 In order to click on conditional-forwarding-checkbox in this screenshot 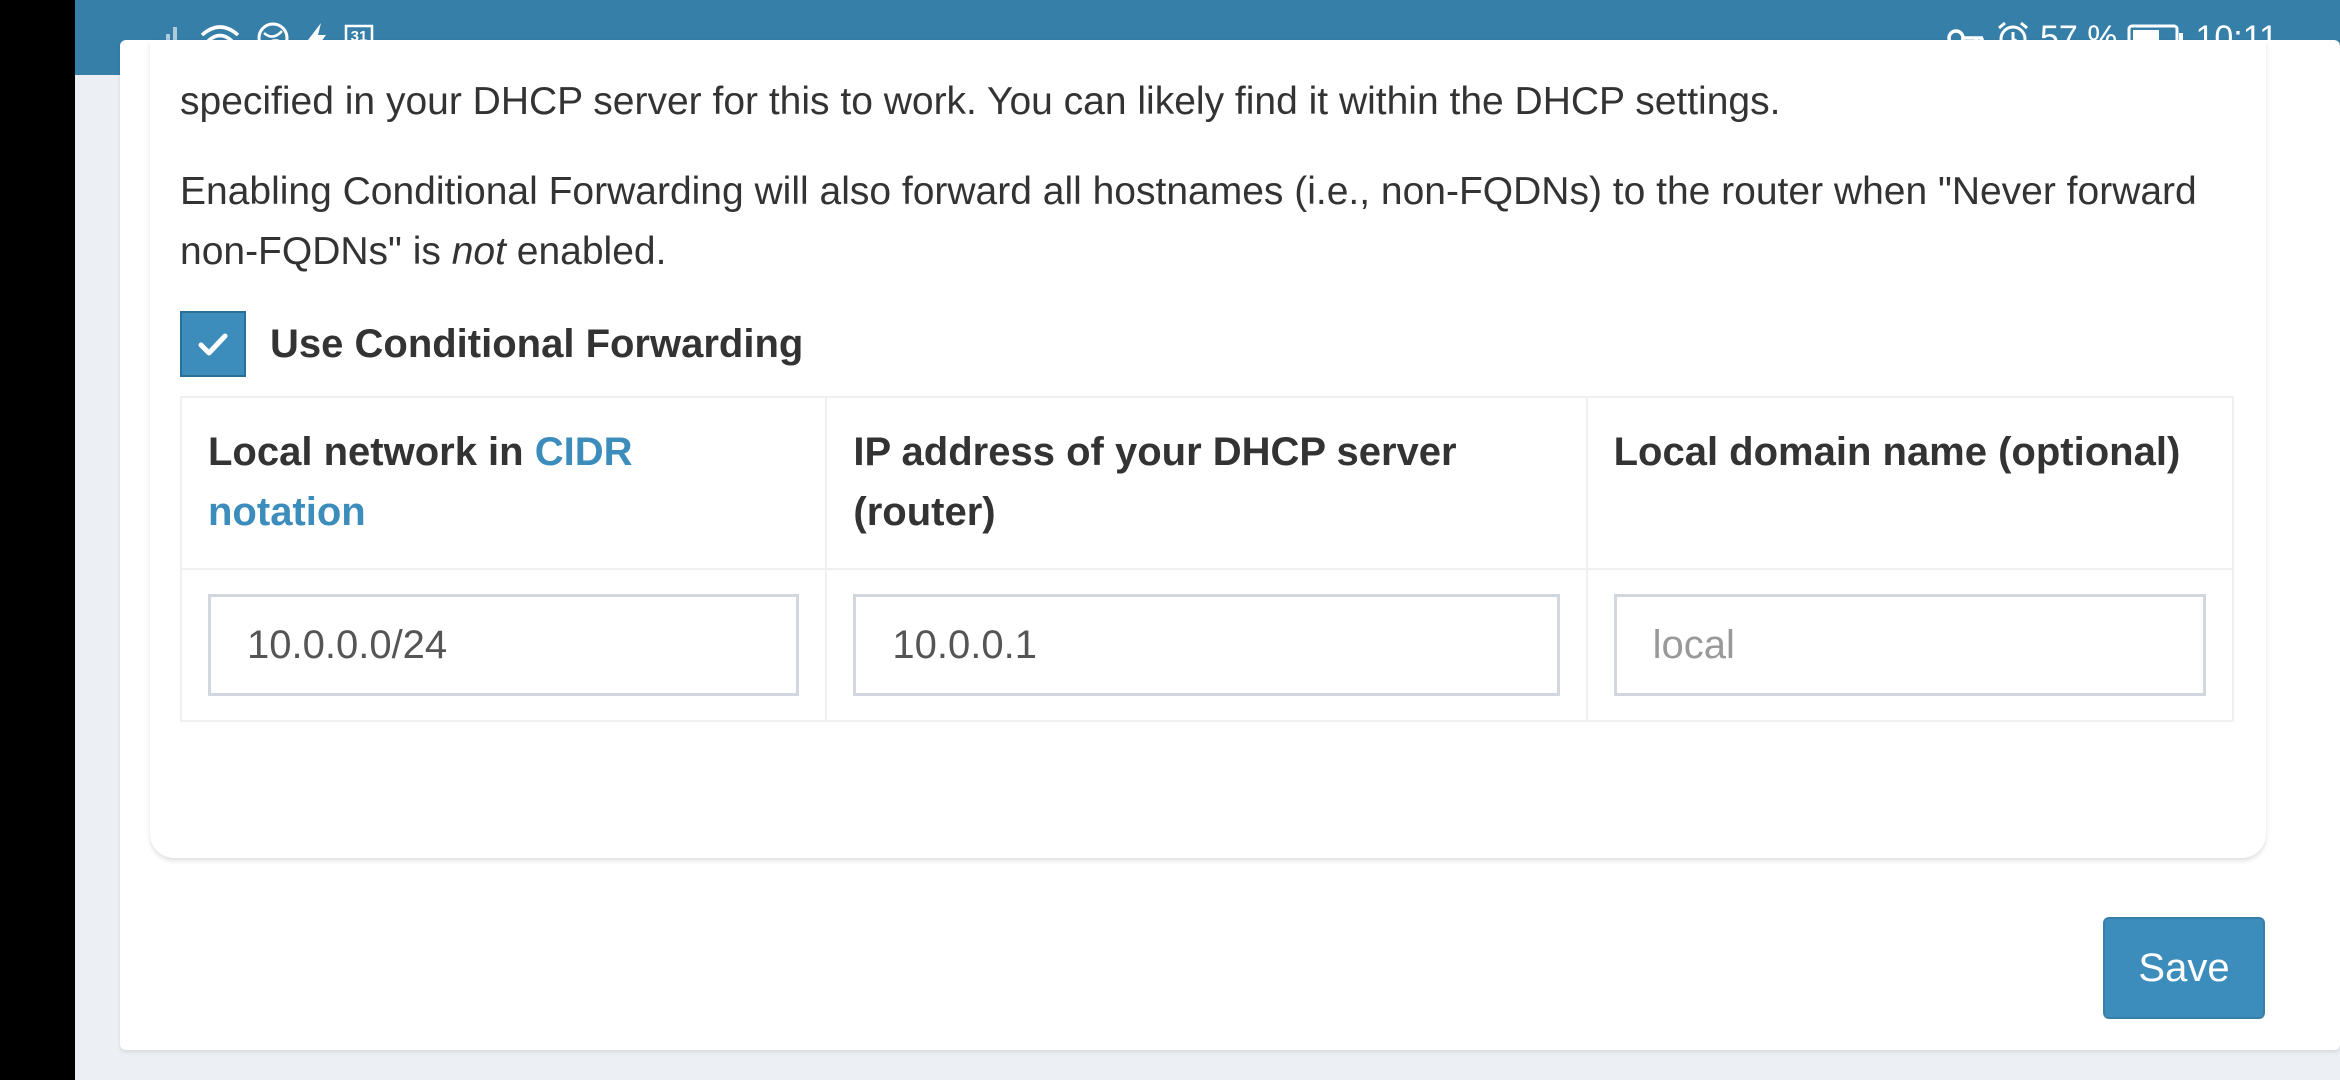, I will do `click(213, 344)`.